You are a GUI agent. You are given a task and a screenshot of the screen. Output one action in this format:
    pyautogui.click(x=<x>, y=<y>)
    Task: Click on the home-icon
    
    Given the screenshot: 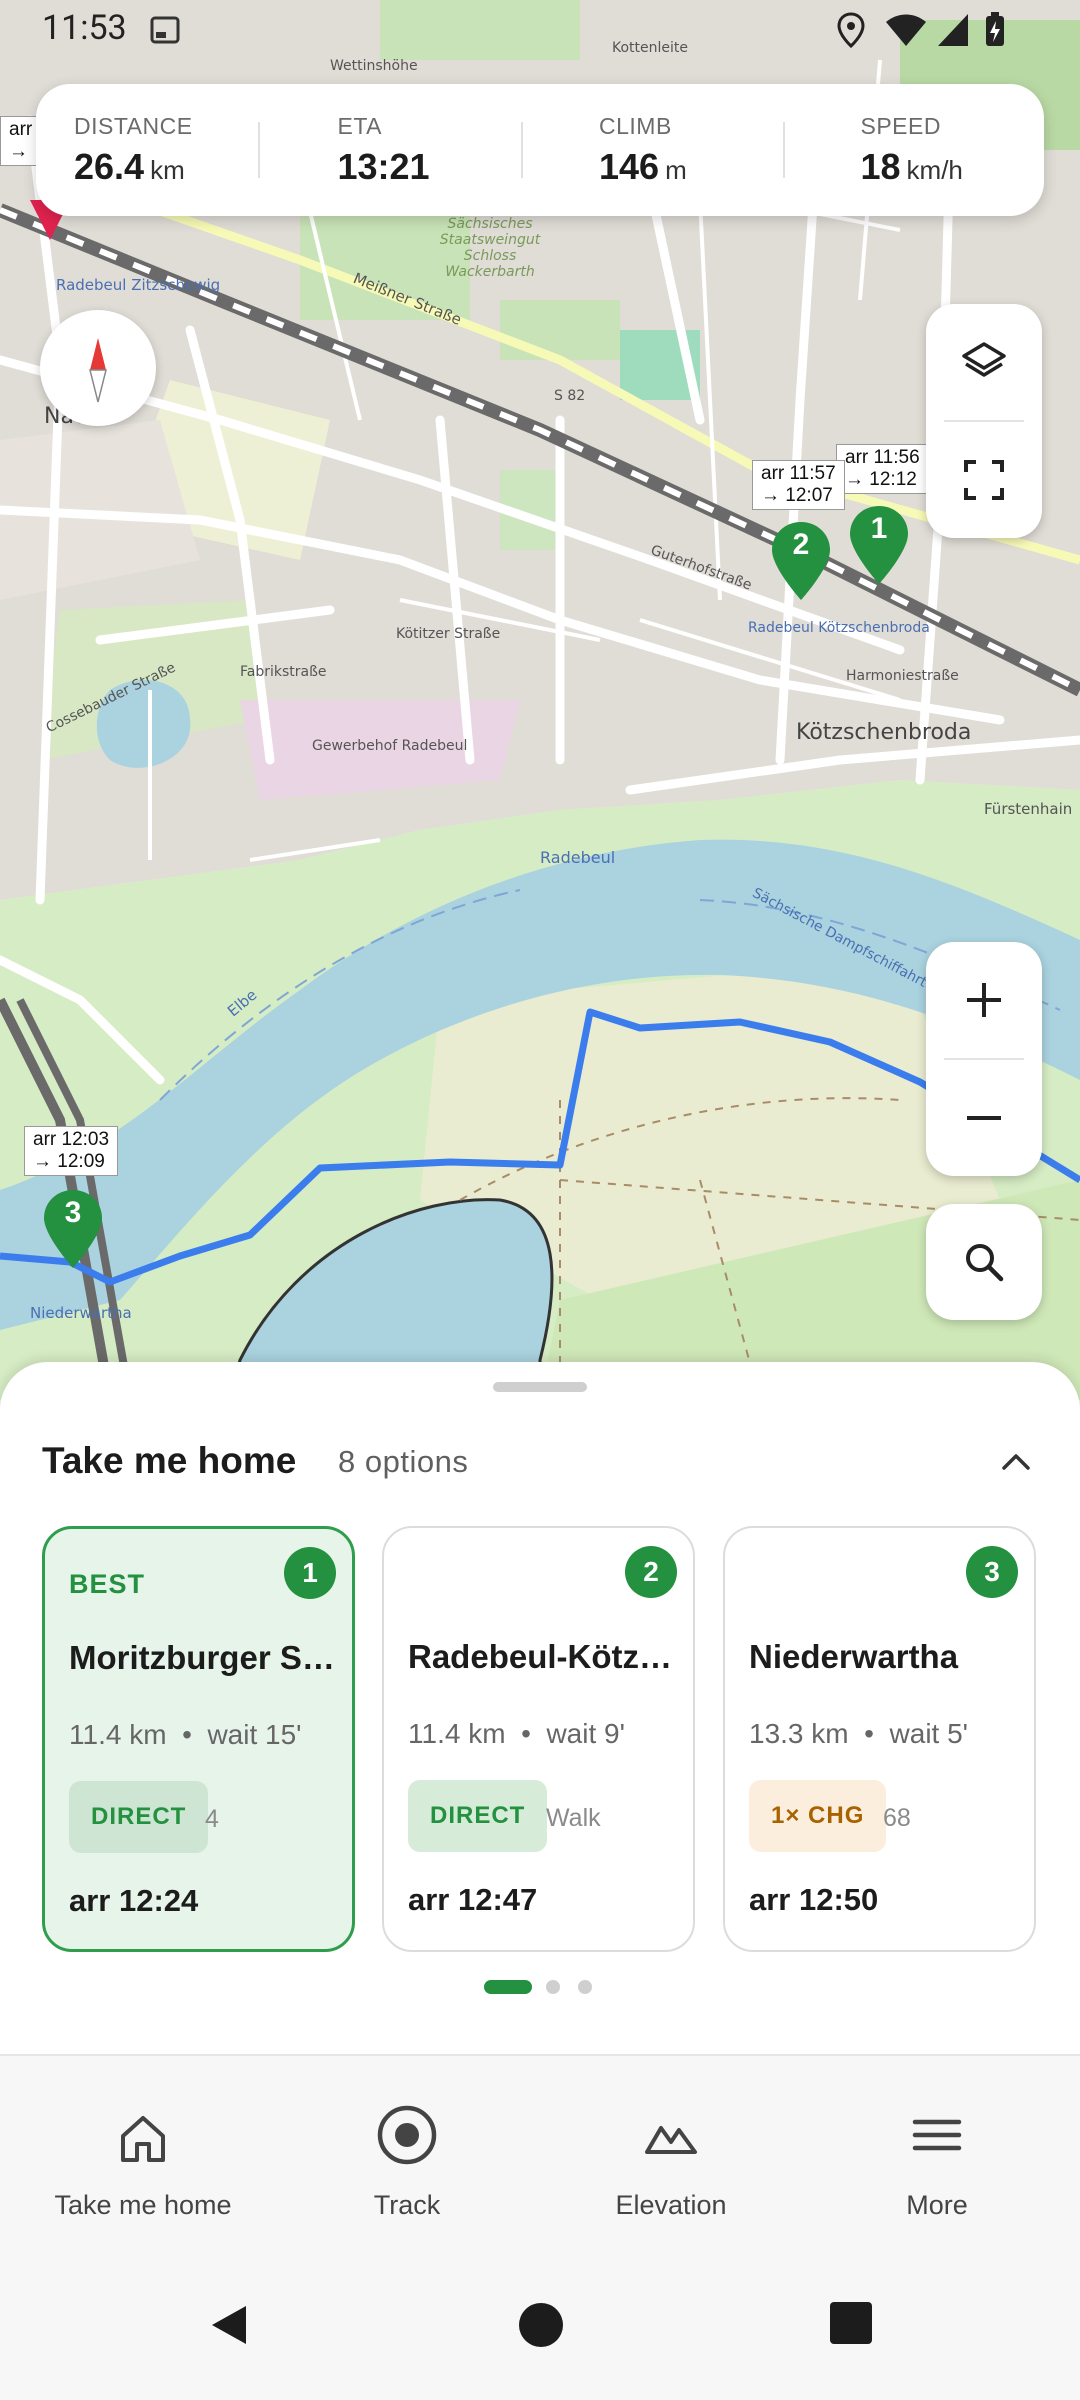 What is the action you would take?
    pyautogui.click(x=143, y=2139)
    